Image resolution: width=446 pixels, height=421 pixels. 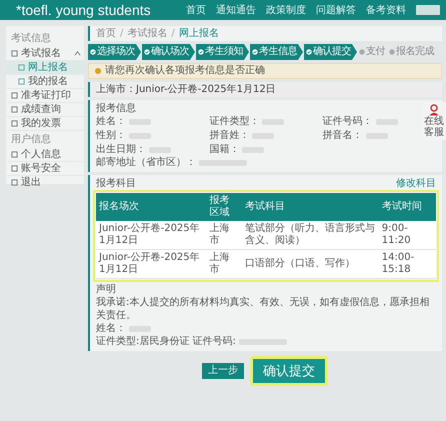 What do you see at coordinates (289, 371) in the screenshot?
I see `submit-button: 确认提交` at bounding box center [289, 371].